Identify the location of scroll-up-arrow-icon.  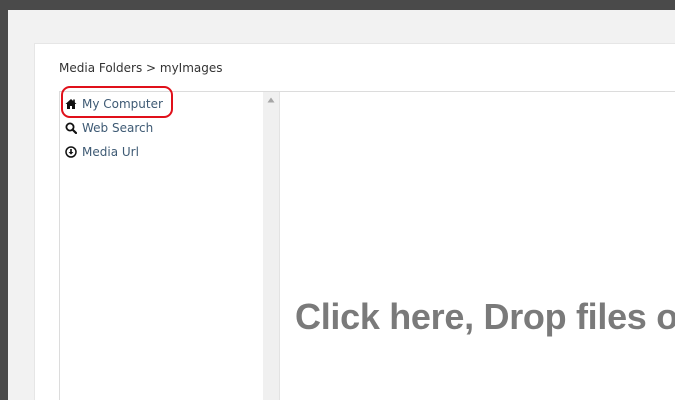
(271, 100).